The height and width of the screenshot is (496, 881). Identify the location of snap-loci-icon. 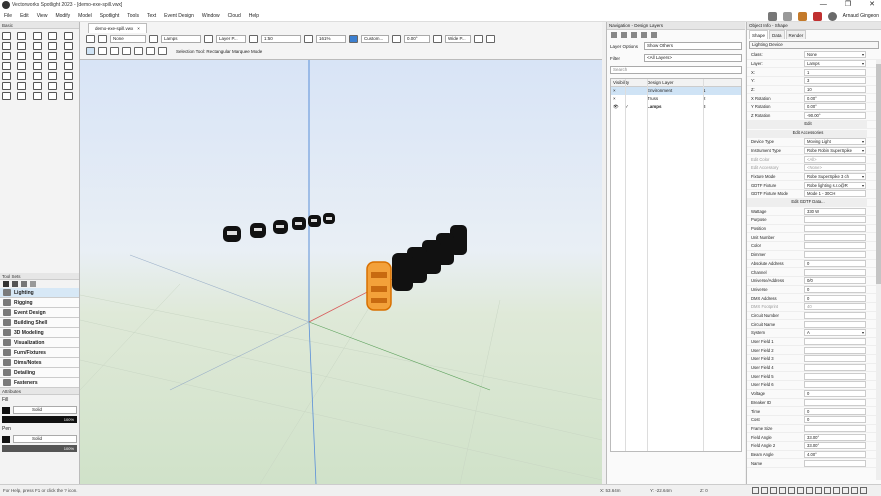
(827, 490).